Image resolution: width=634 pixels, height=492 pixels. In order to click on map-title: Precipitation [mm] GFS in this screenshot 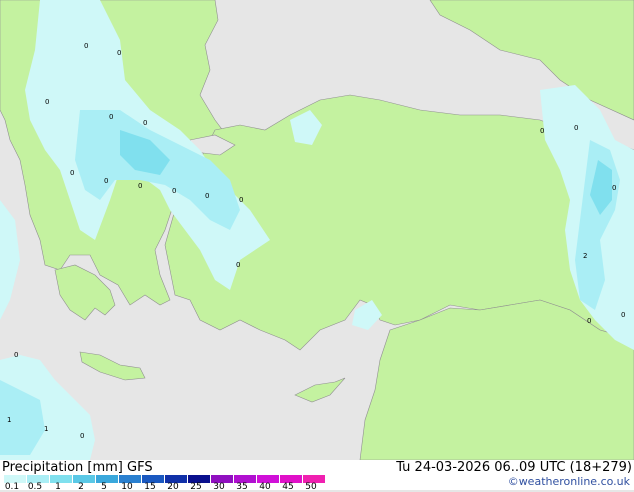, I will do `click(77, 467)`.